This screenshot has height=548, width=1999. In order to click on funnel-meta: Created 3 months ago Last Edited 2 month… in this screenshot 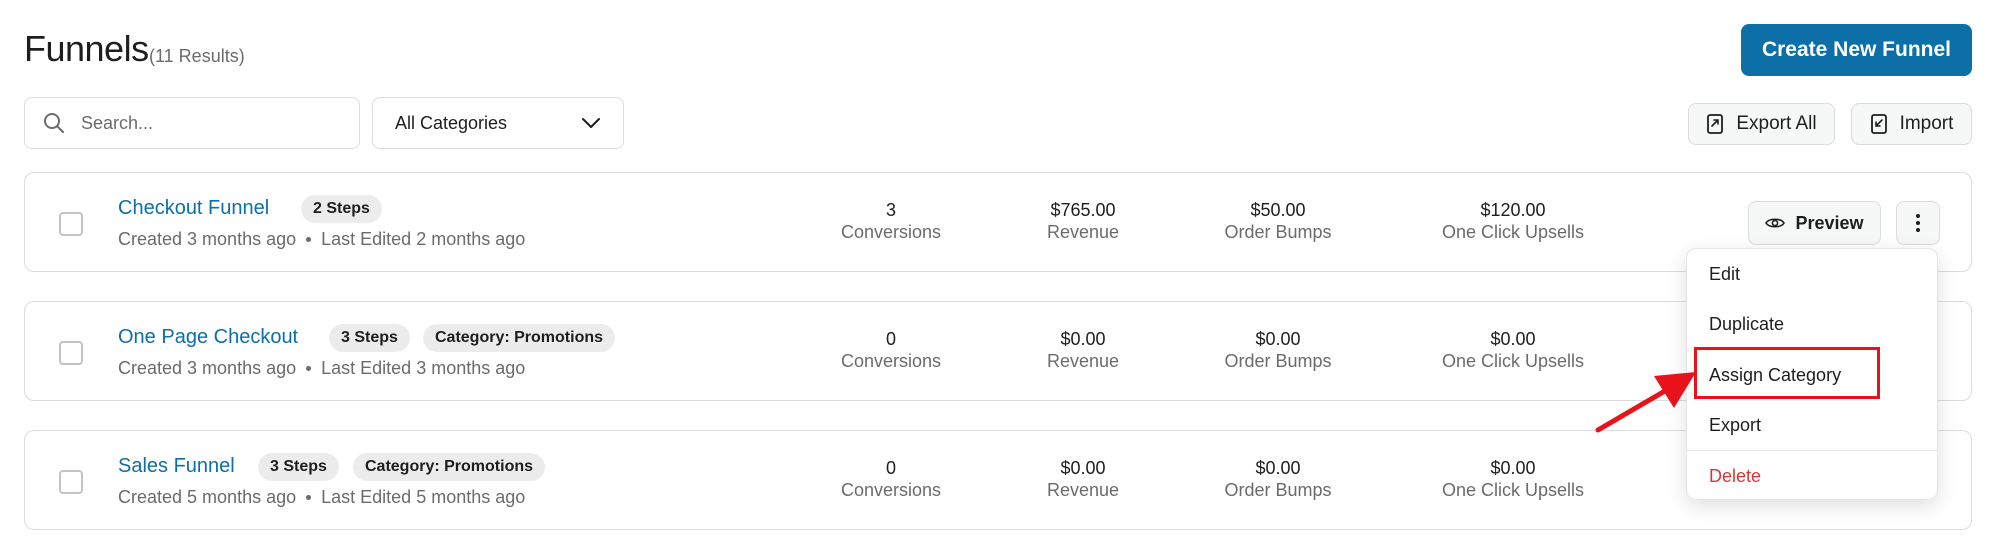, I will do `click(321, 239)`.